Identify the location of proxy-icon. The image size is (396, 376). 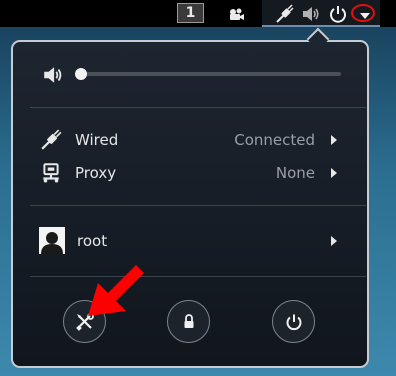
(51, 173).